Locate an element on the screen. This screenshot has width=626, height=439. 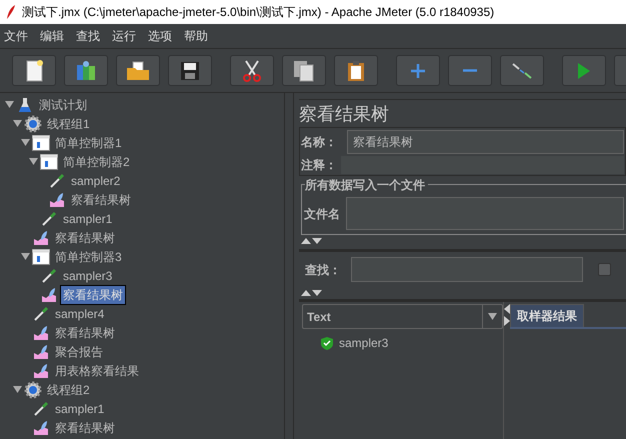
tree-item: 简单控制器3 is located at coordinates (88, 256).